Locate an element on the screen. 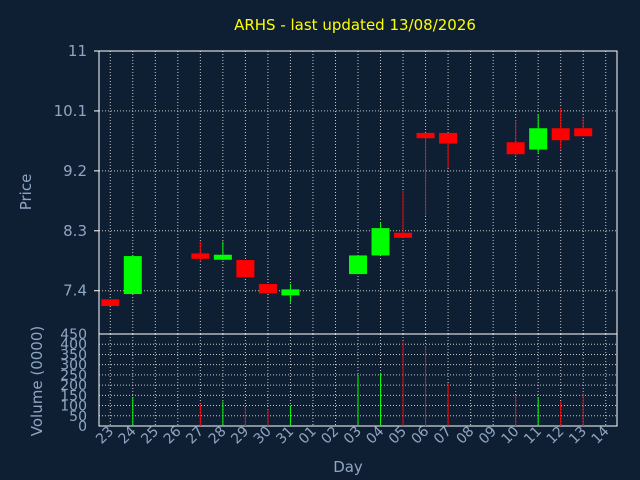 The image size is (640, 480). price-tick-label: 10.1 is located at coordinates (70, 111).